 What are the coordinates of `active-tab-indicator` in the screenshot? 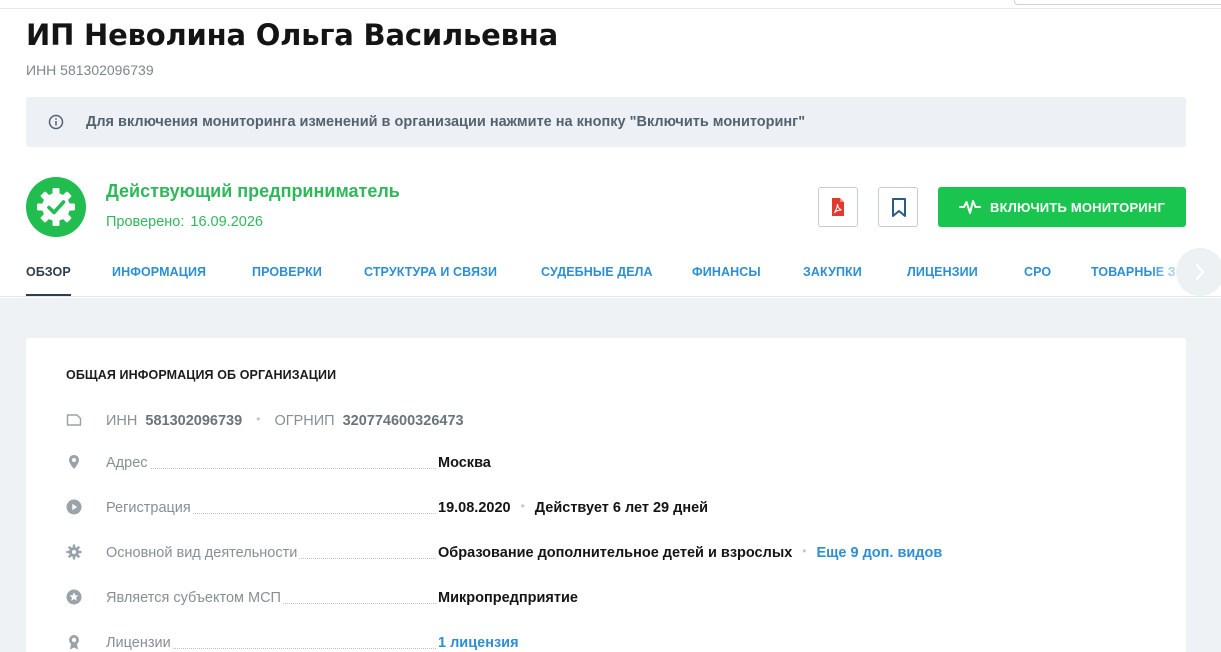 It's located at (48, 295).